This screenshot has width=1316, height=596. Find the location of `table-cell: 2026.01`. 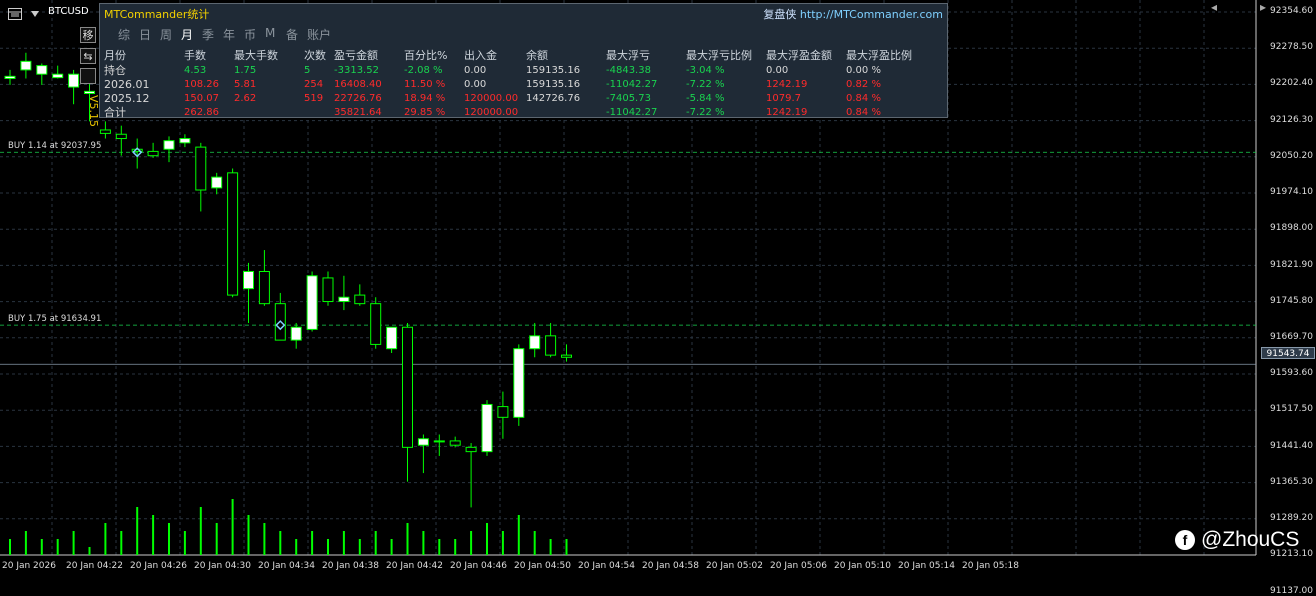

table-cell: 2026.01 is located at coordinates (127, 84).